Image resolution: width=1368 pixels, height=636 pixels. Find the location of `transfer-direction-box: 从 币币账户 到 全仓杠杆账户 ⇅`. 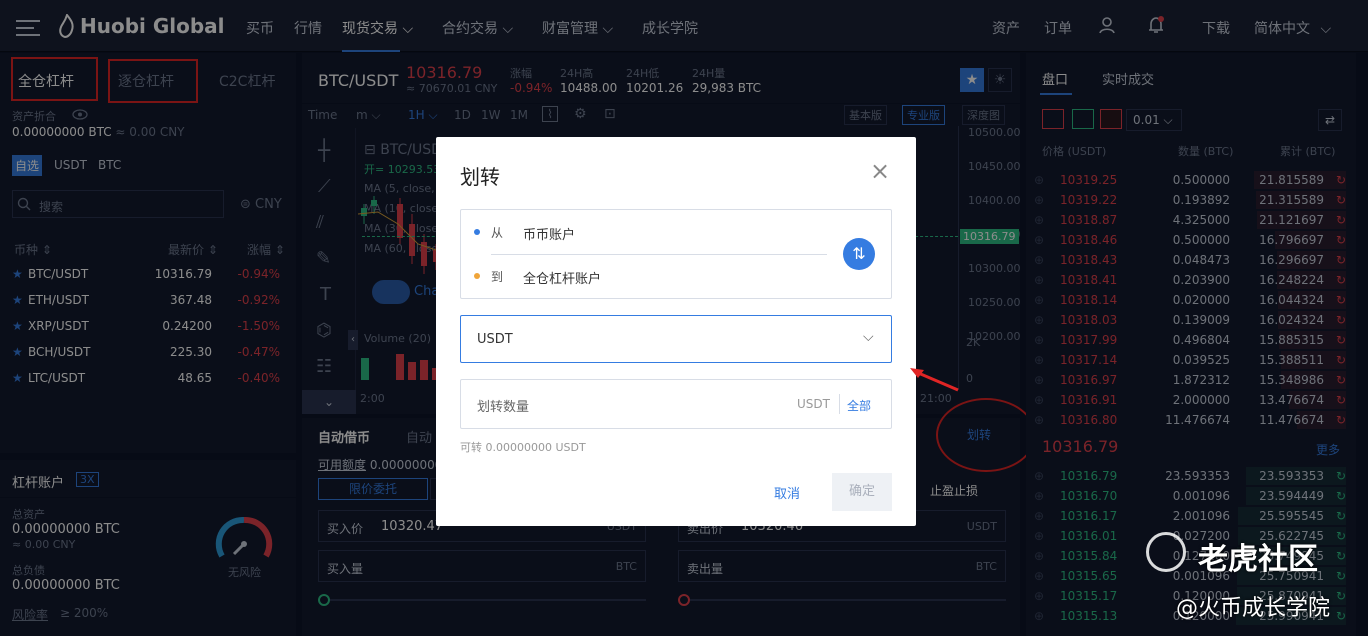

transfer-direction-box: 从 币币账户 到 全仓杠杆账户 ⇅ is located at coordinates (676, 254).